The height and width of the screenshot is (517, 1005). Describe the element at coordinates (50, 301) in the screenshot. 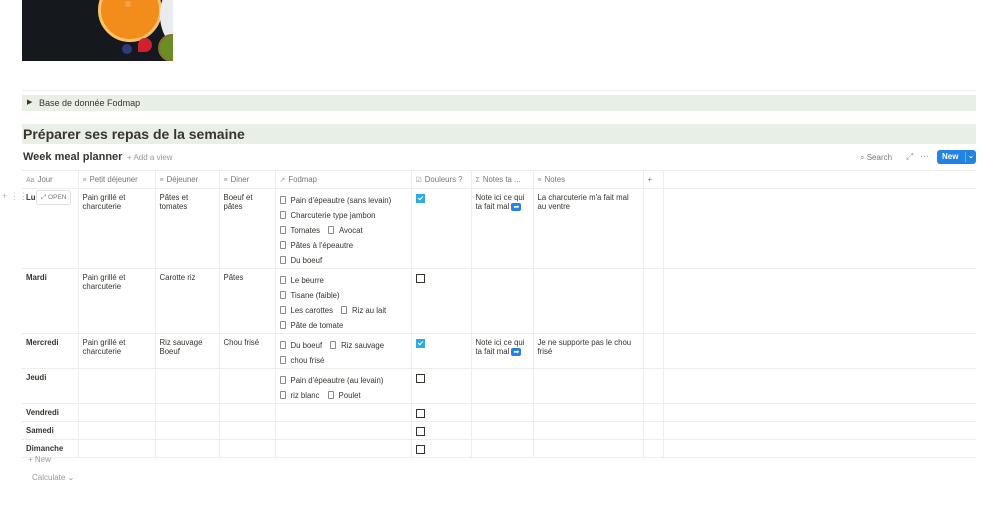

I see `cell-jour: Mardi` at that location.